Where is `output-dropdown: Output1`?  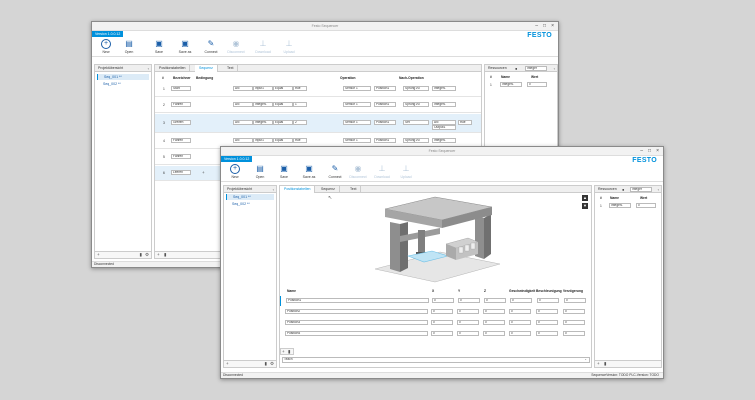 output-dropdown: Output1 is located at coordinates (444, 127).